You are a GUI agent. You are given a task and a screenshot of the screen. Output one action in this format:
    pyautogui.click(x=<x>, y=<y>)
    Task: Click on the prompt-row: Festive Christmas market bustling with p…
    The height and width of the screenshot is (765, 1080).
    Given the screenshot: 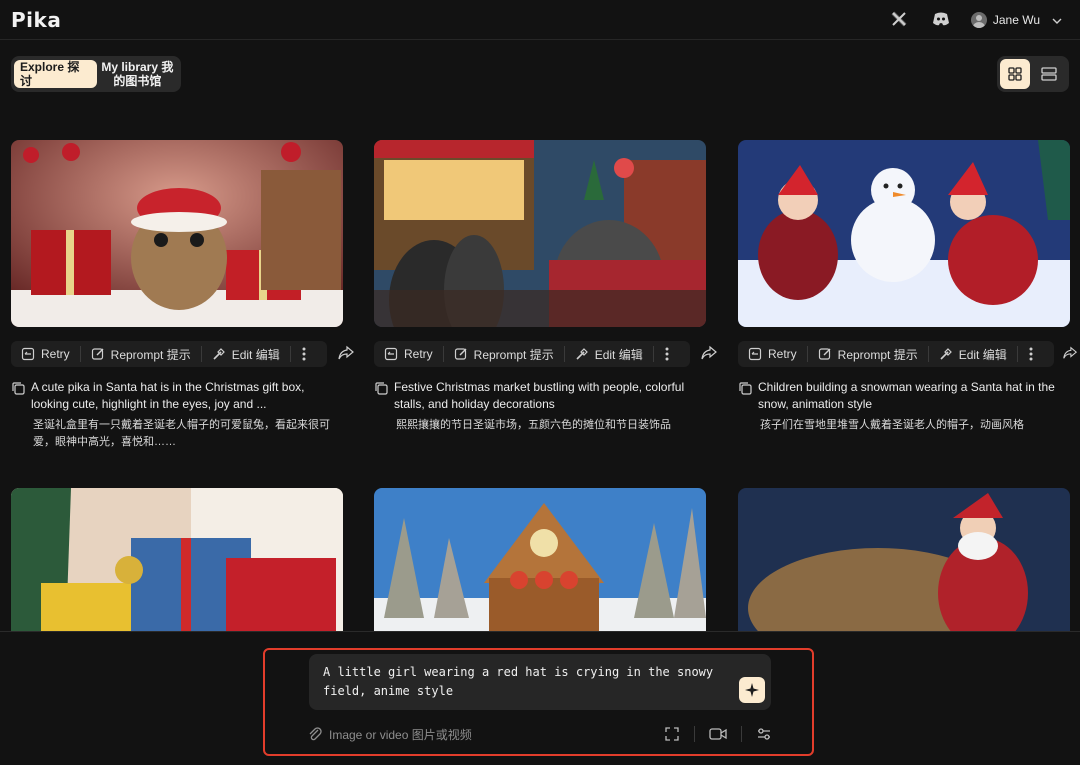 What is the action you would take?
    pyautogui.click(x=540, y=396)
    